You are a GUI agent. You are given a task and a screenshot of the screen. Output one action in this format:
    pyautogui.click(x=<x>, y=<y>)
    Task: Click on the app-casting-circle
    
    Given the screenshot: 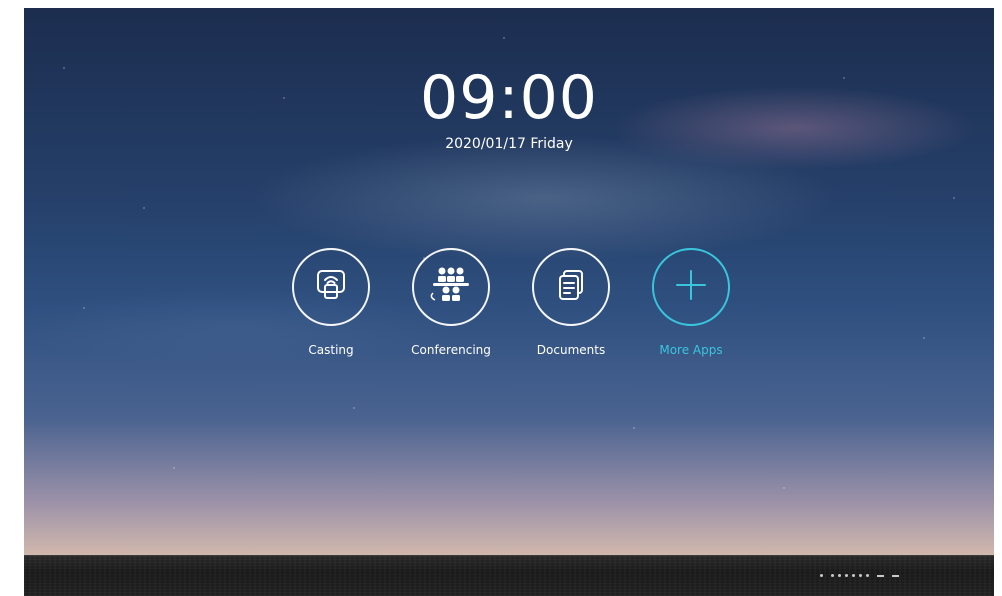 What is the action you would take?
    pyautogui.click(x=331, y=287)
    